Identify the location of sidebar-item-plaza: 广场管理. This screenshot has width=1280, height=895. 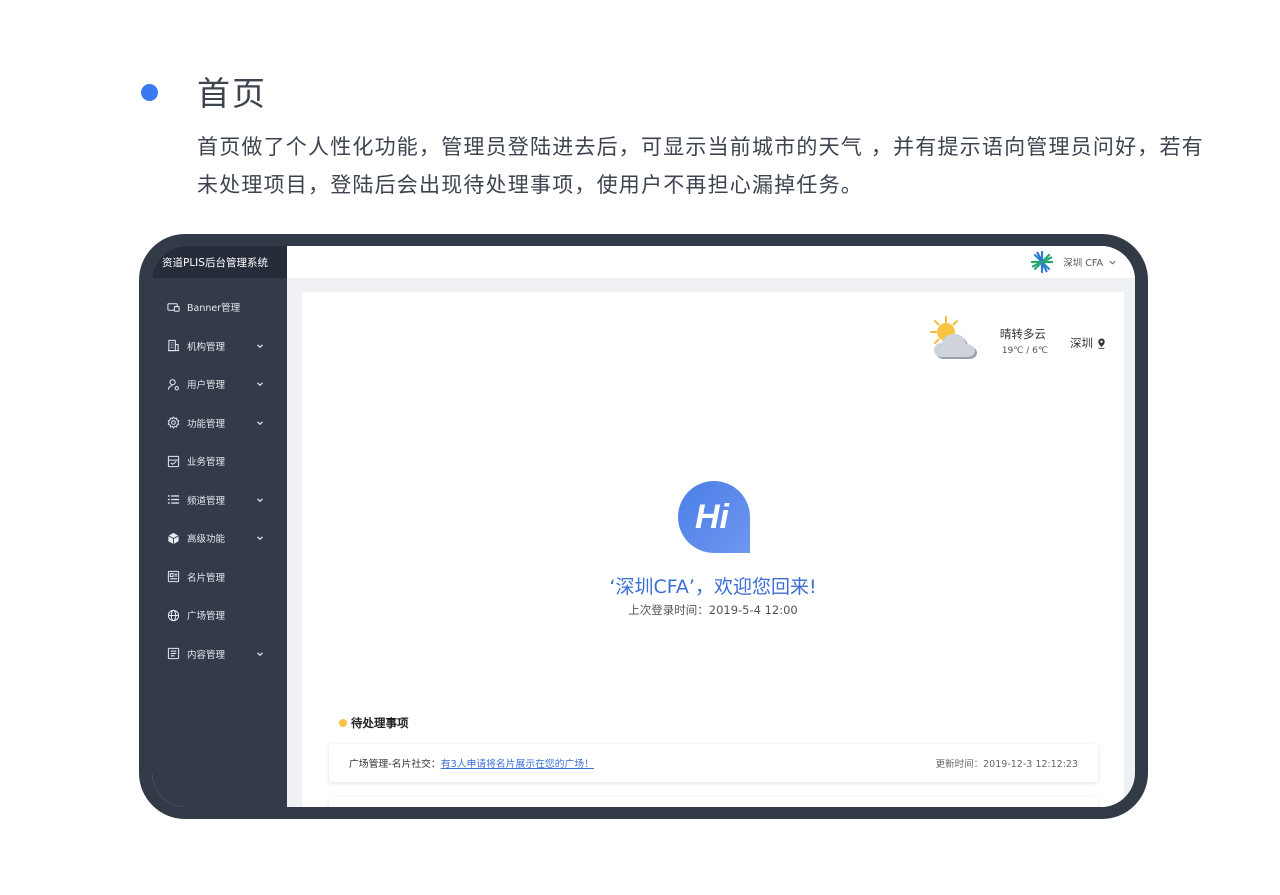
(219, 615).